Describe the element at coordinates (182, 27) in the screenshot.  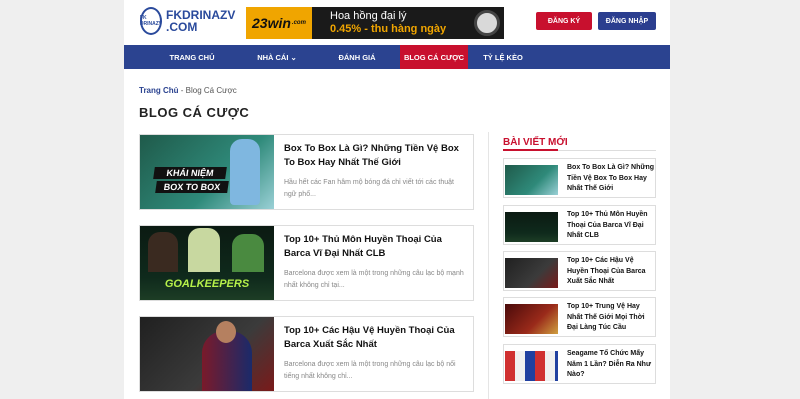
I see `logo-text-line2: .COM` at that location.